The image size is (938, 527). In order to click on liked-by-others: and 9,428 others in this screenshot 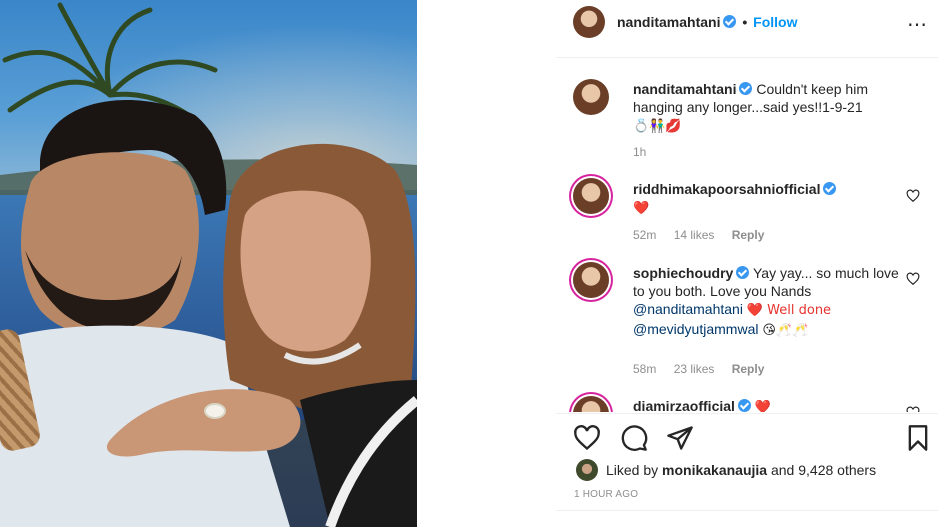, I will do `click(823, 470)`.